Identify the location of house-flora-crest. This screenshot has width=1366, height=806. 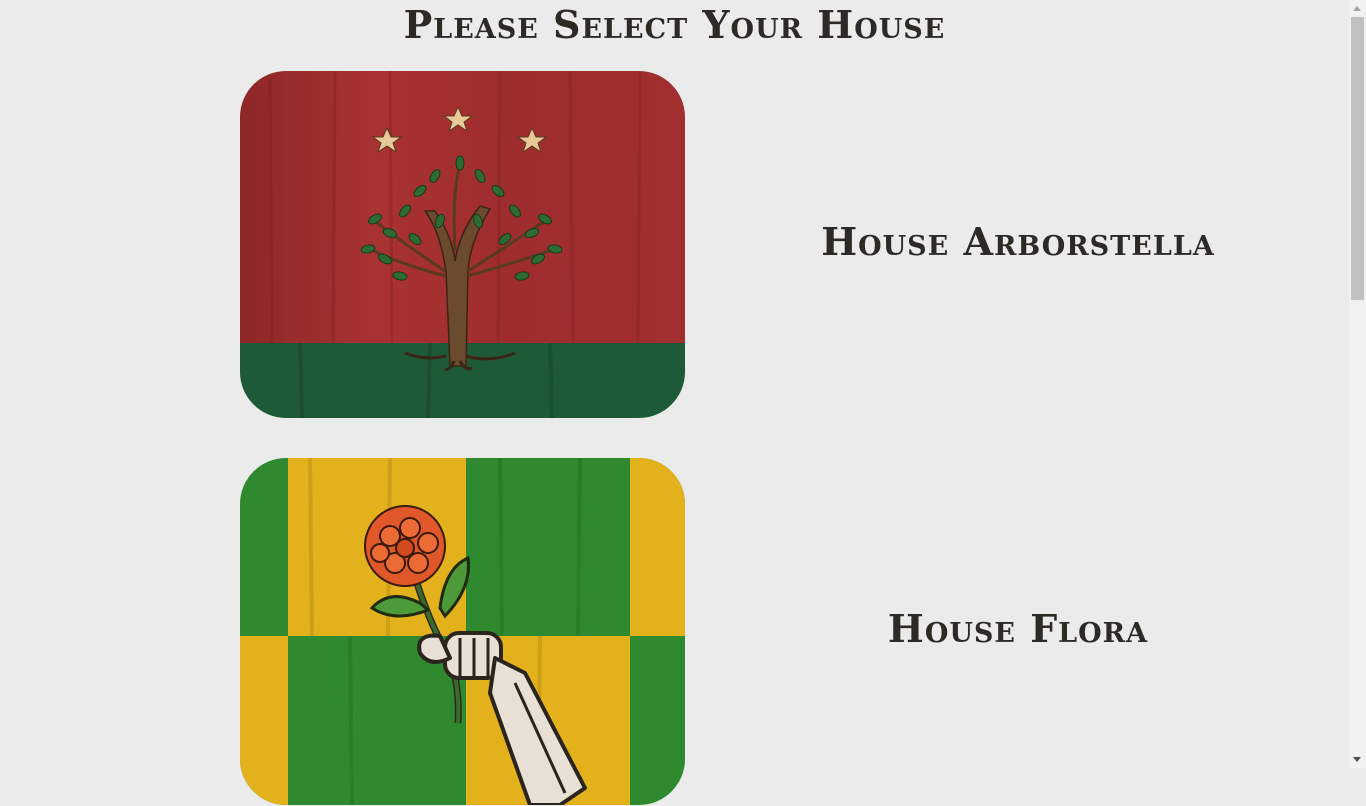
(462, 631).